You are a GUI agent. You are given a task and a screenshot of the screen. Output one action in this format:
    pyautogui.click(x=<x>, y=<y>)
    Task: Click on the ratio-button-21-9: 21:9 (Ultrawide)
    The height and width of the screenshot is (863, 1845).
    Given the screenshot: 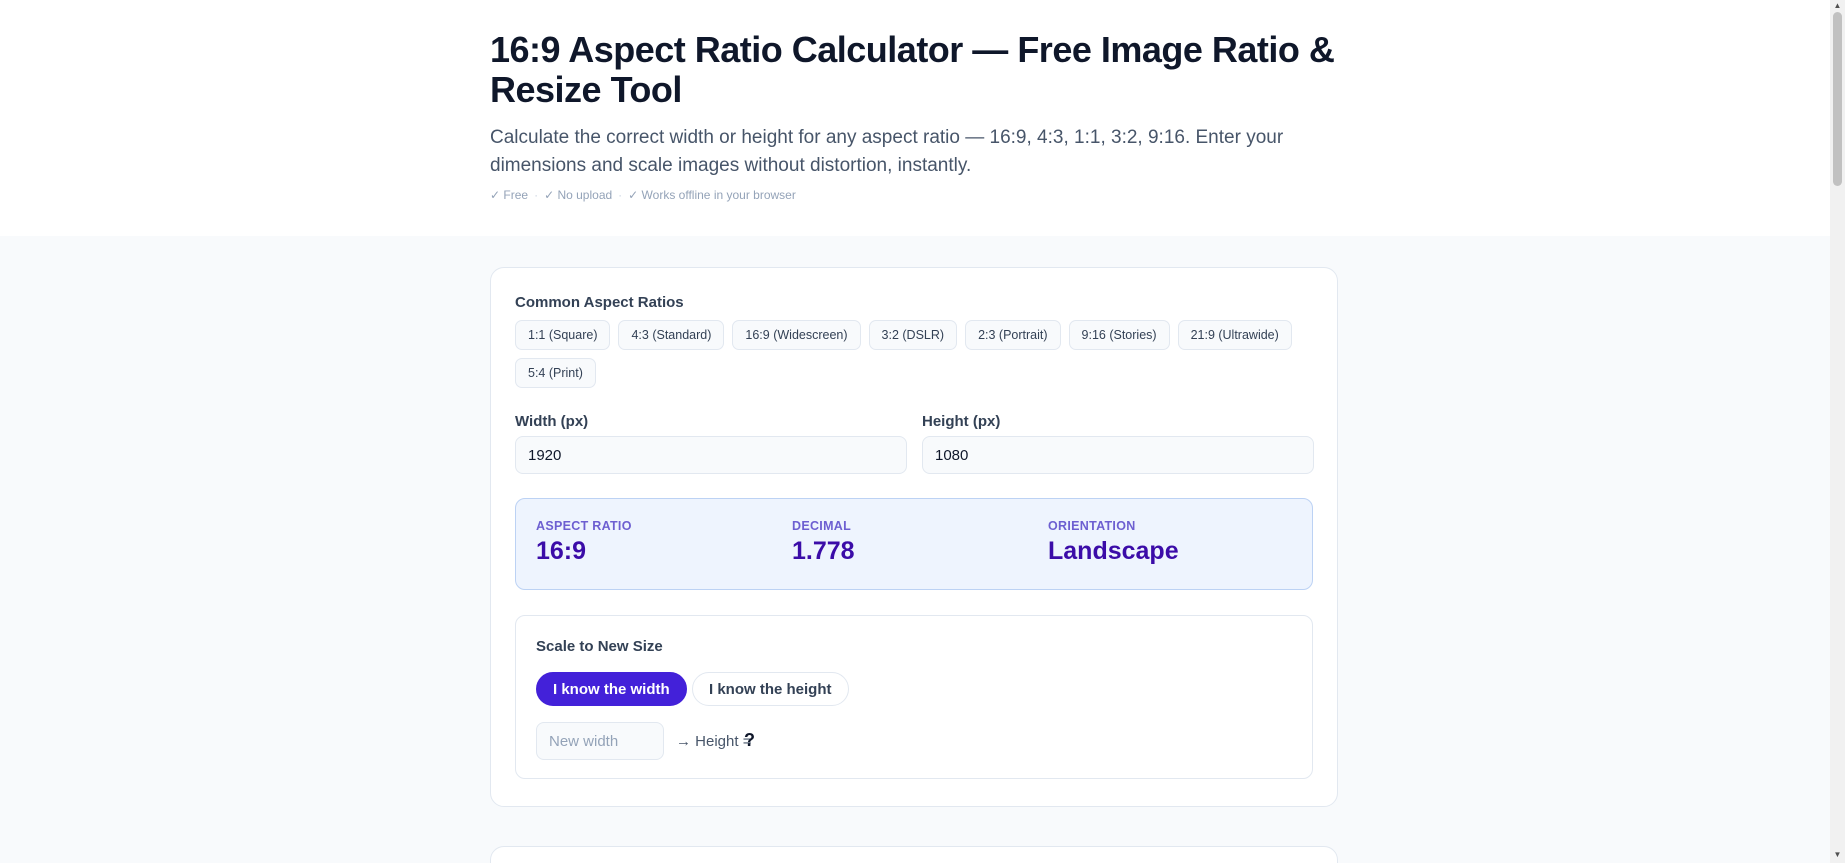 What is the action you would take?
    pyautogui.click(x=1234, y=335)
    